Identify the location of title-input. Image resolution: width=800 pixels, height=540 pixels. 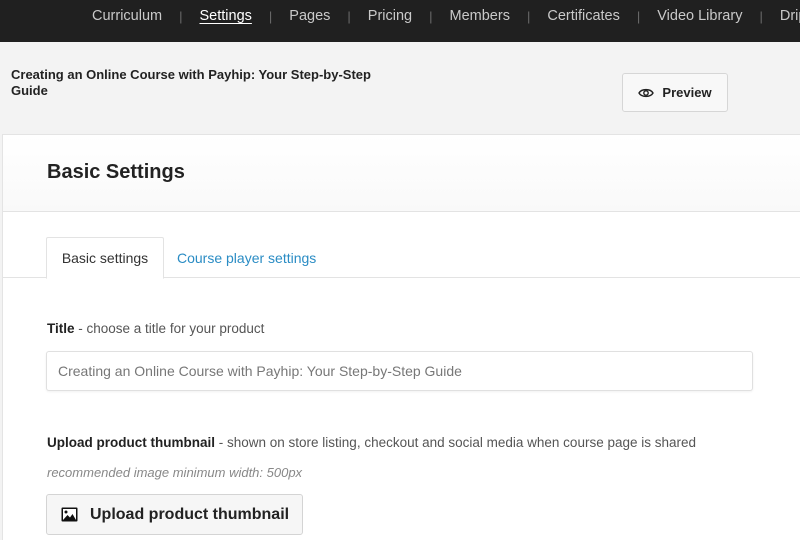
(399, 371).